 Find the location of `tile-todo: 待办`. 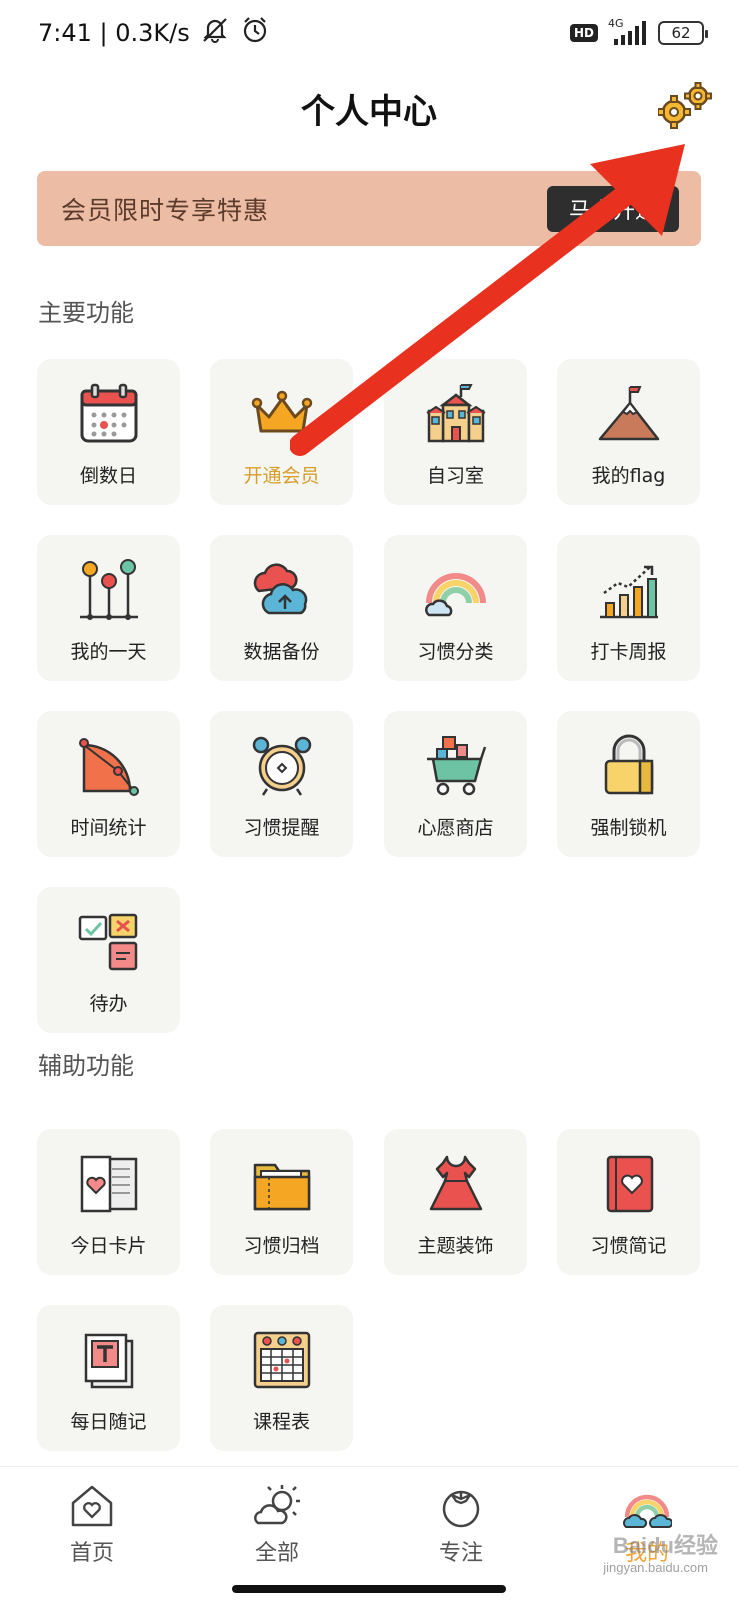

tile-todo: 待办 is located at coordinates (108, 960).